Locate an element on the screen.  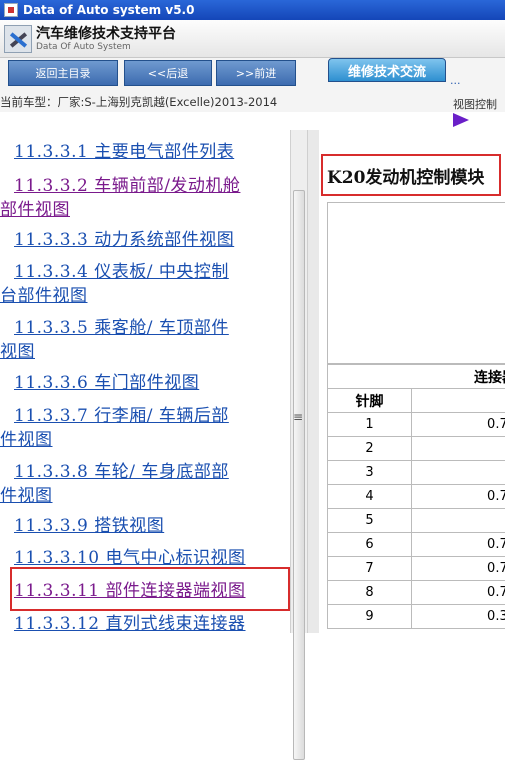
table-row: 60.75 is located at coordinates (416, 545).